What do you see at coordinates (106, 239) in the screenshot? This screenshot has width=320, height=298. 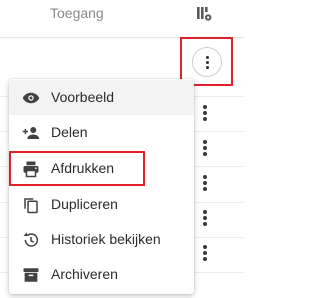 I see `menu-item-label: Historiek bekijken` at bounding box center [106, 239].